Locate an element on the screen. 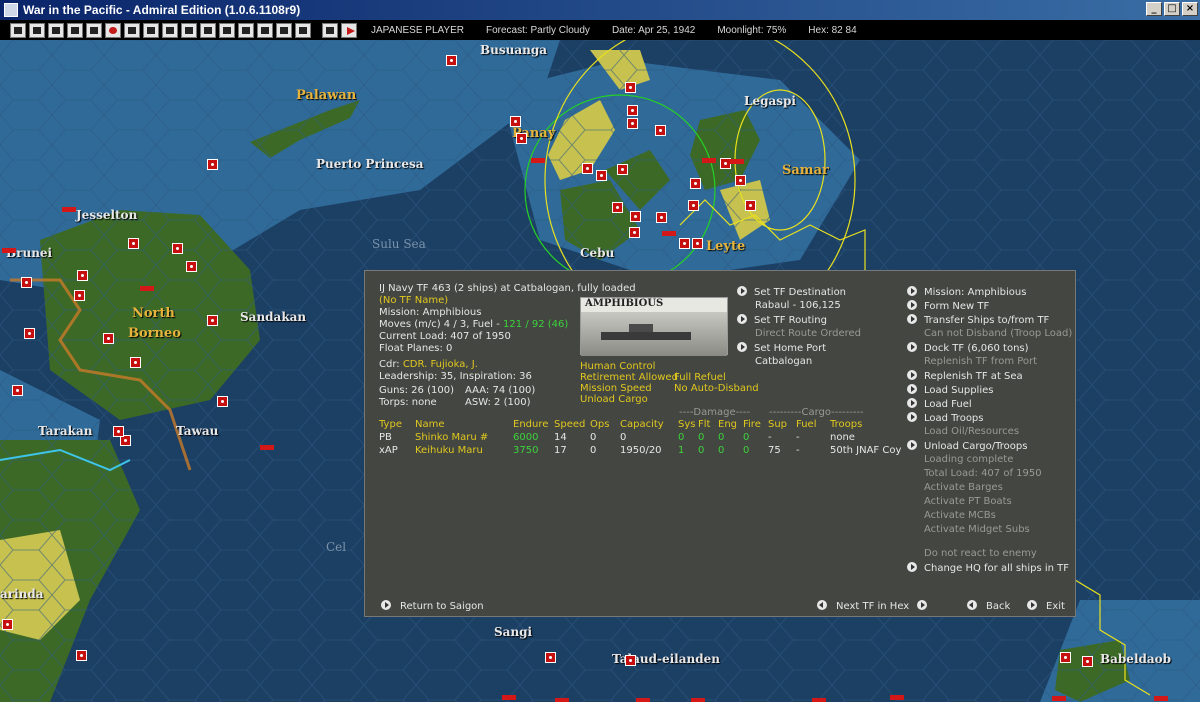 This screenshot has width=1200, height=702. end-turn-icon is located at coordinates (349, 30).